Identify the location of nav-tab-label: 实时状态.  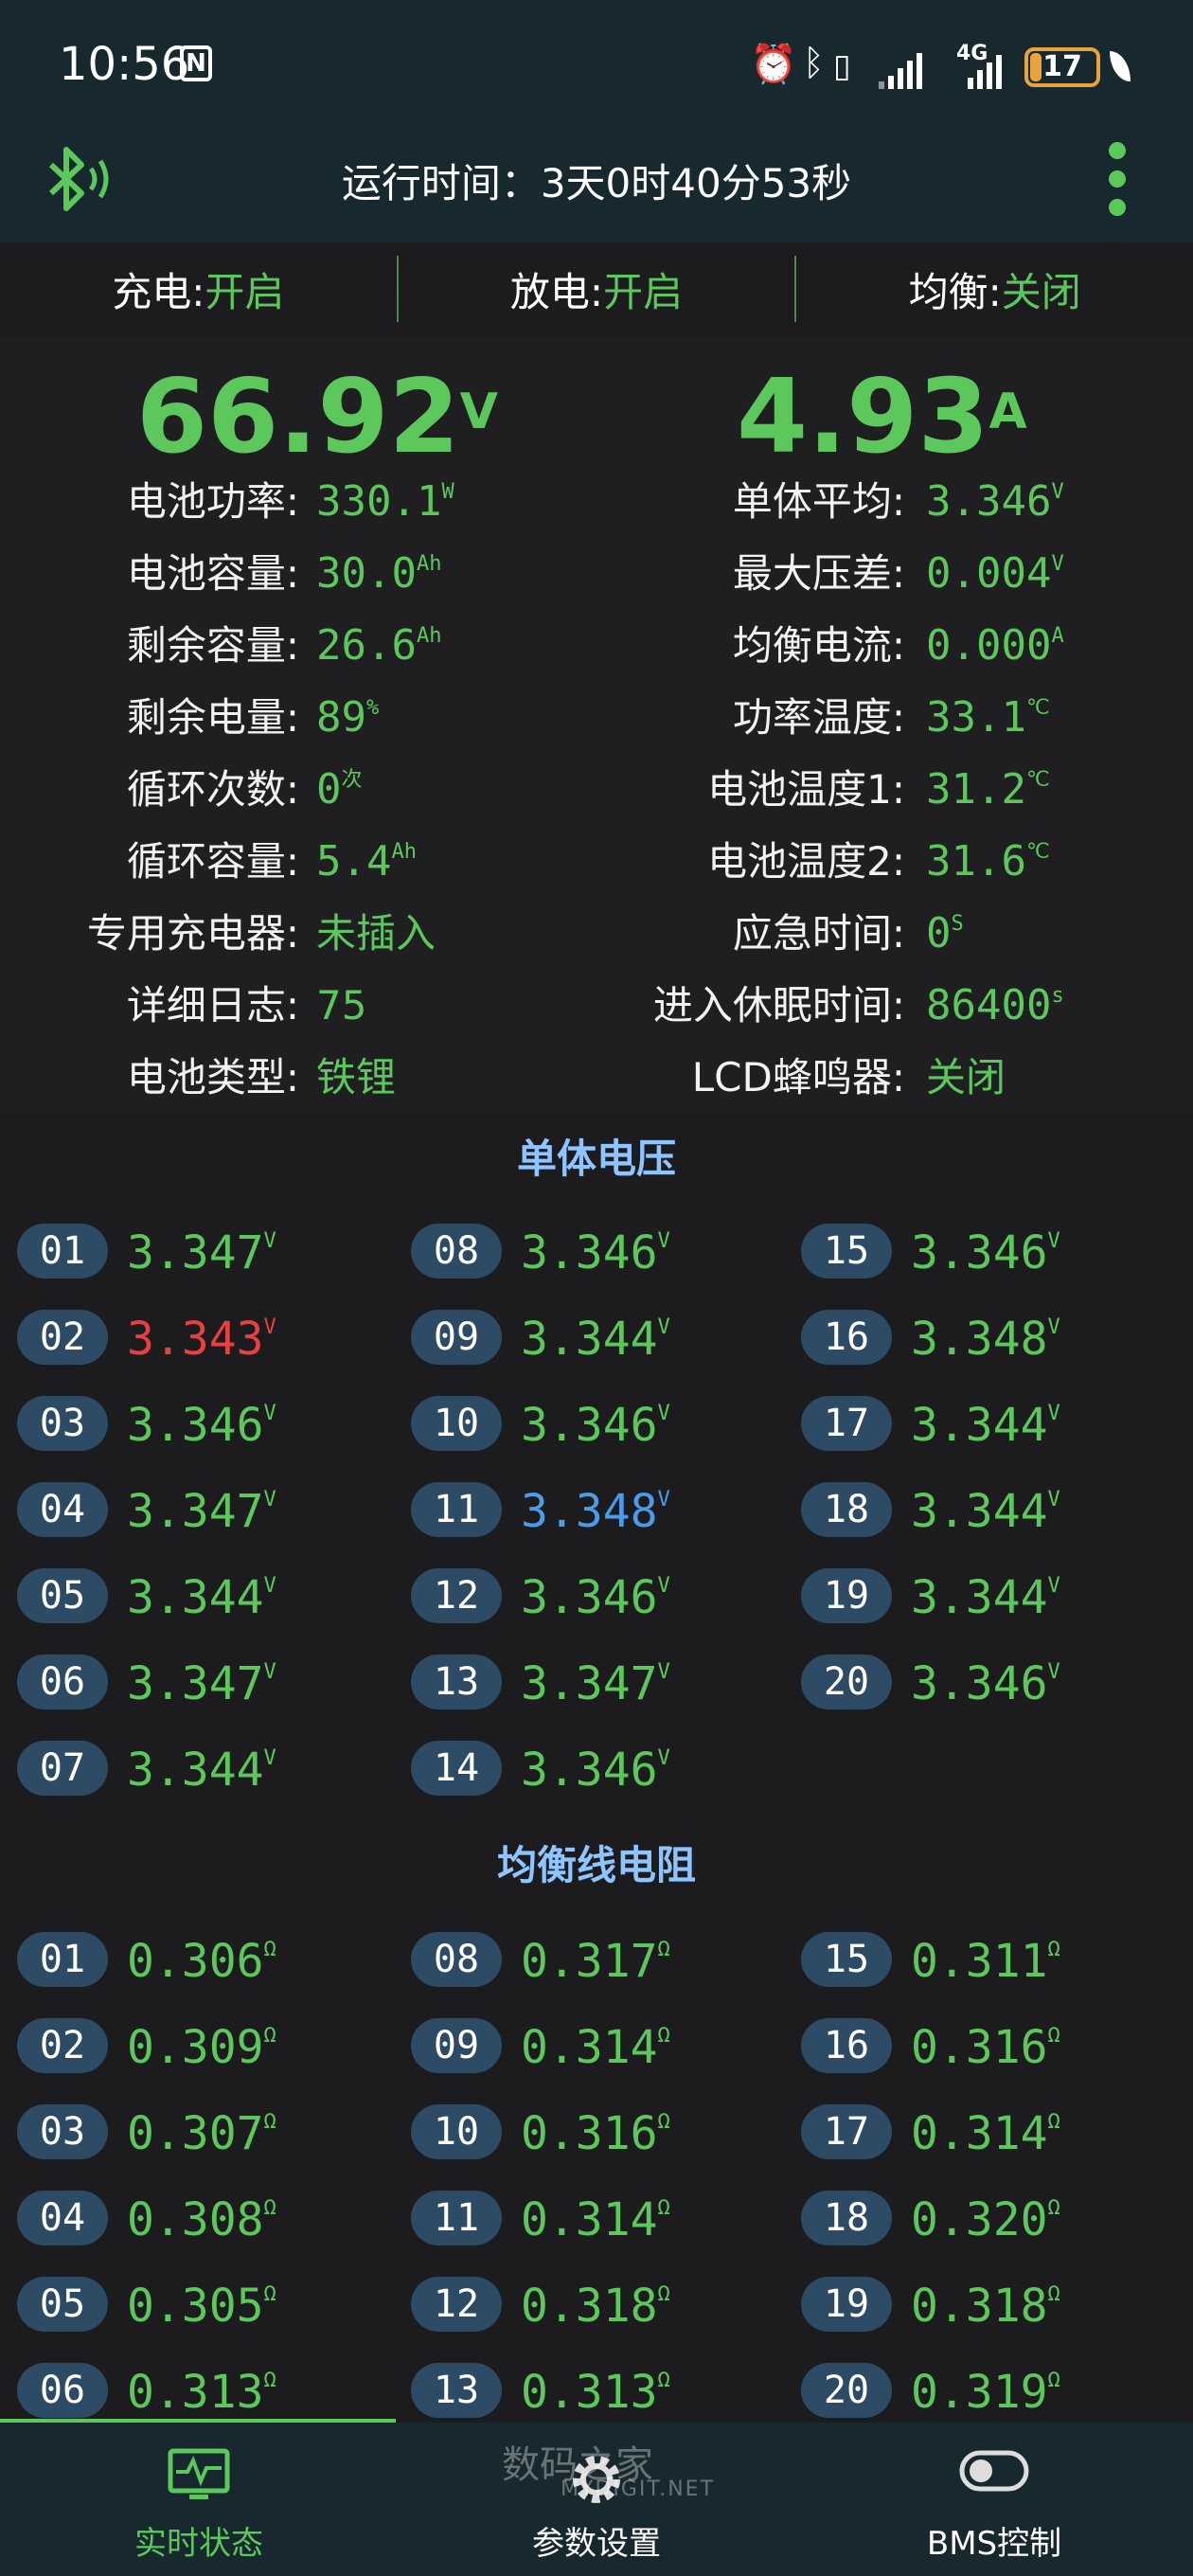
(198, 2544).